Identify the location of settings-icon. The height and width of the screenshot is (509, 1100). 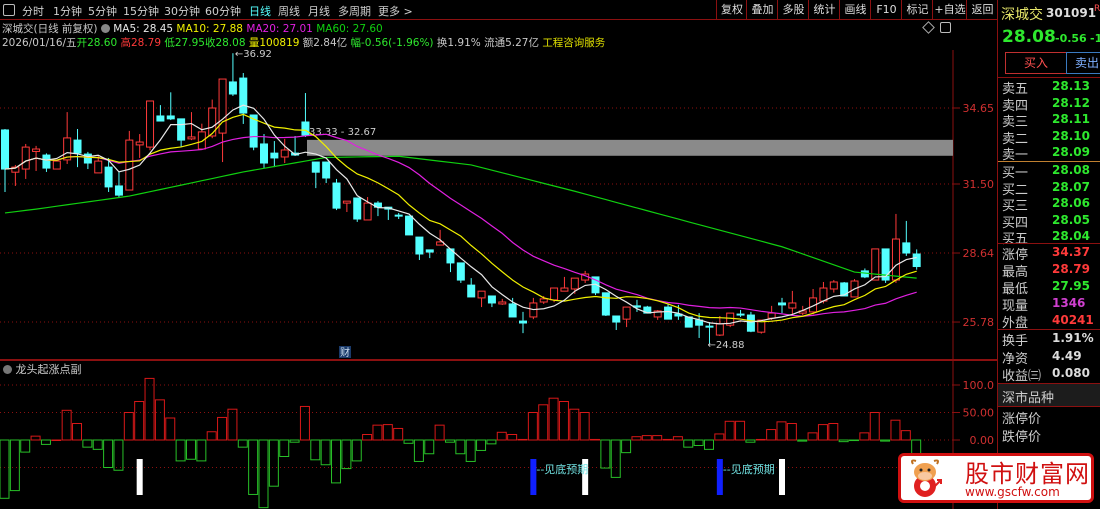
(105, 28).